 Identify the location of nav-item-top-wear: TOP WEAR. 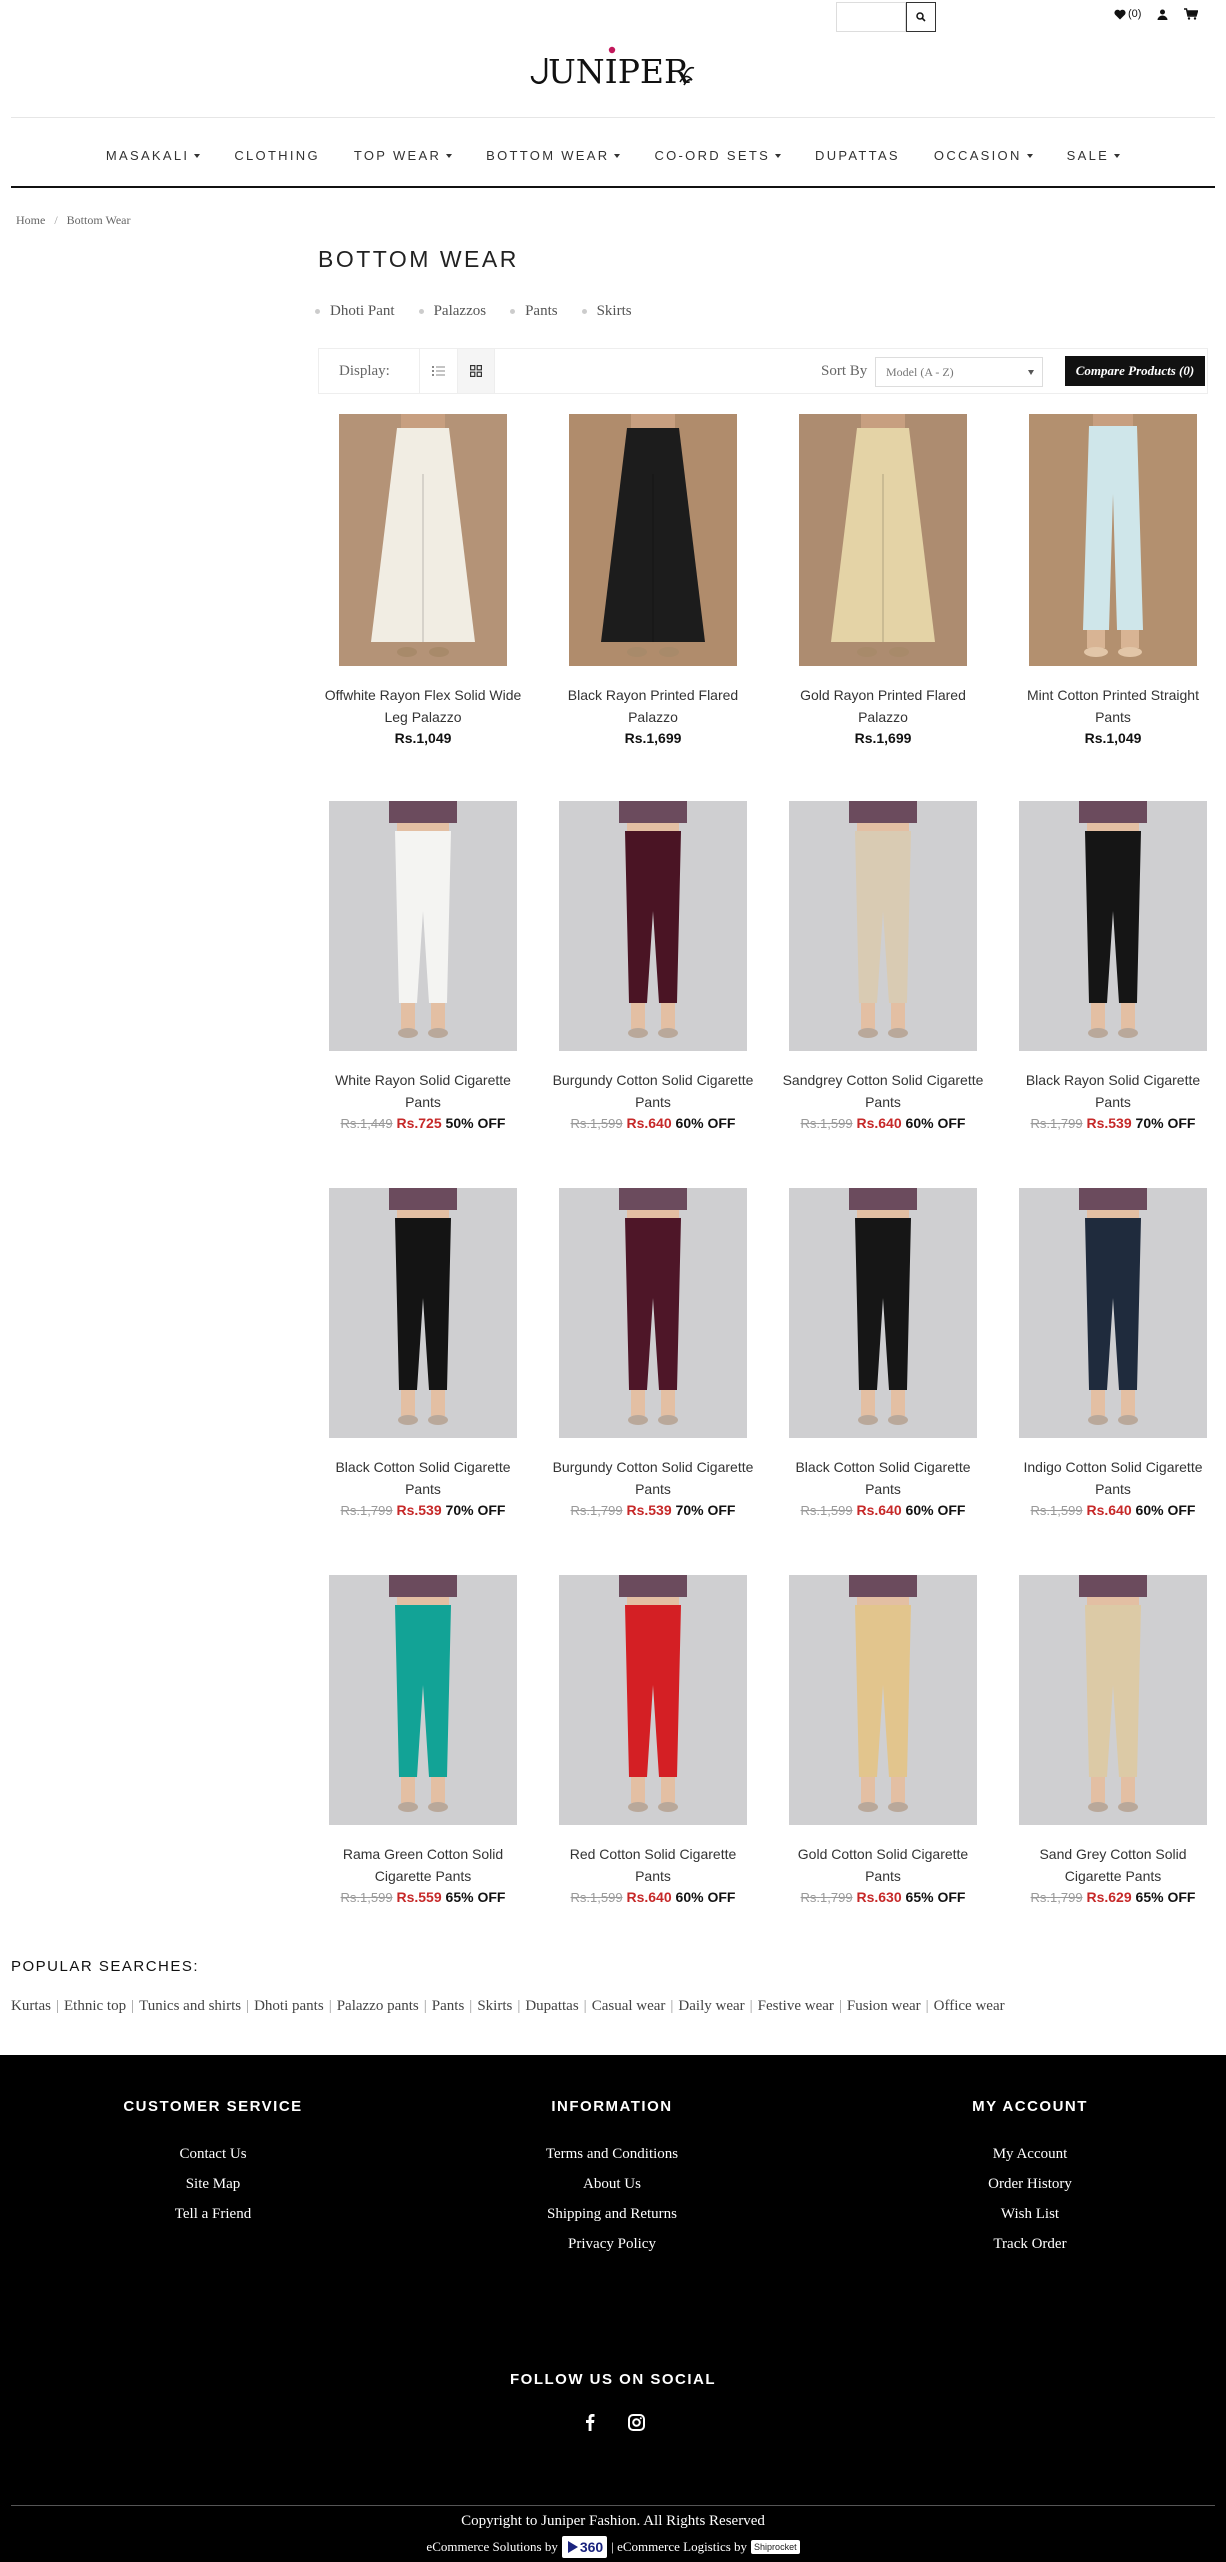
(403, 155).